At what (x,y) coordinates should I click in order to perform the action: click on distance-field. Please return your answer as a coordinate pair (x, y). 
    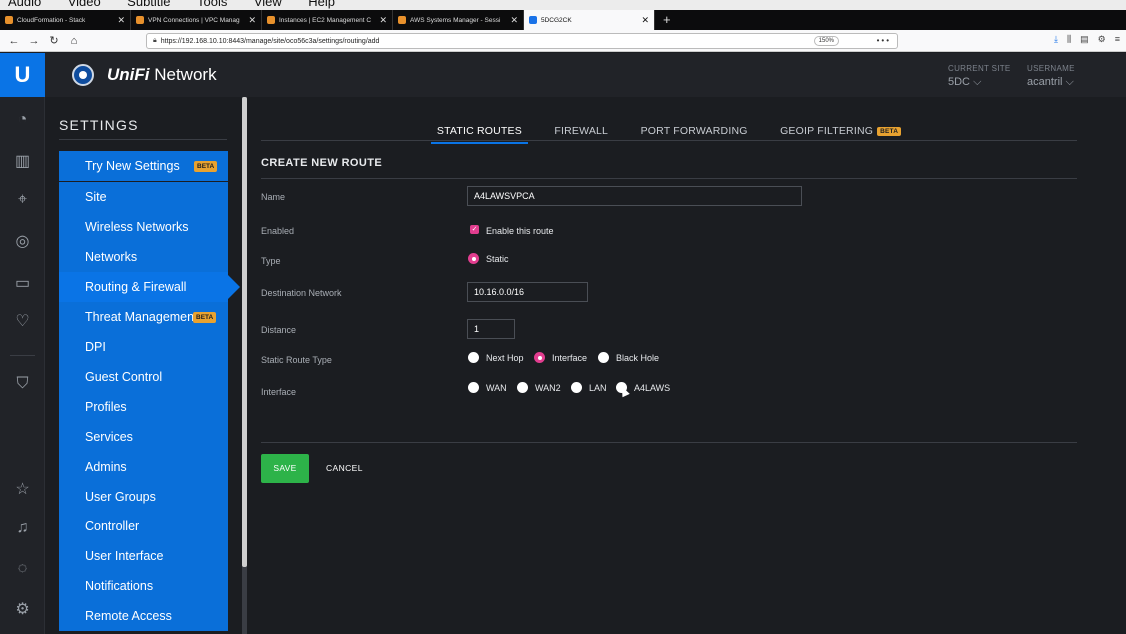
    Looking at the image, I should click on (491, 329).